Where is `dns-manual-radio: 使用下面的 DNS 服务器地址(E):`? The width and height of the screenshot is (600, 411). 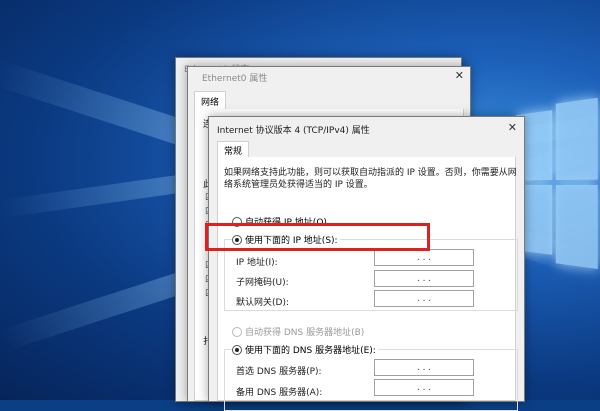
dns-manual-radio: 使用下面的 DNS 服务器地址(E): is located at coordinates (305, 349).